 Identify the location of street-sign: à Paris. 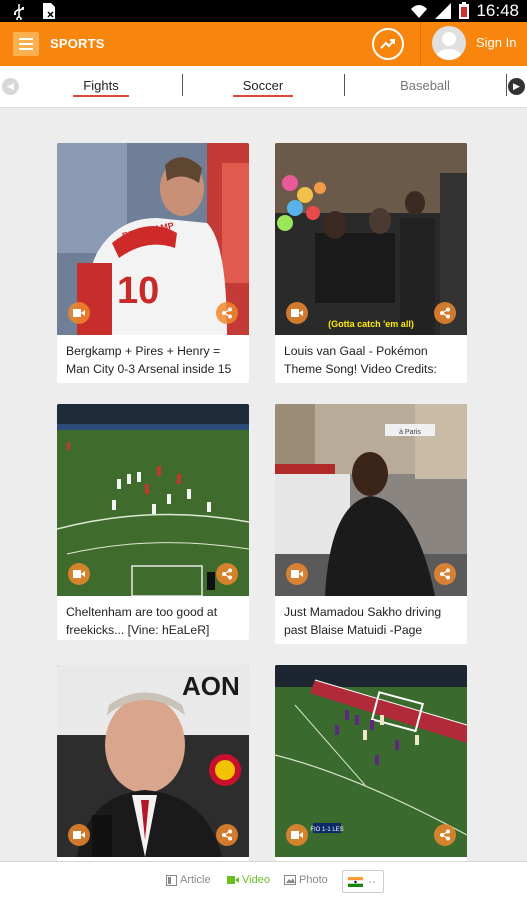
(410, 432).